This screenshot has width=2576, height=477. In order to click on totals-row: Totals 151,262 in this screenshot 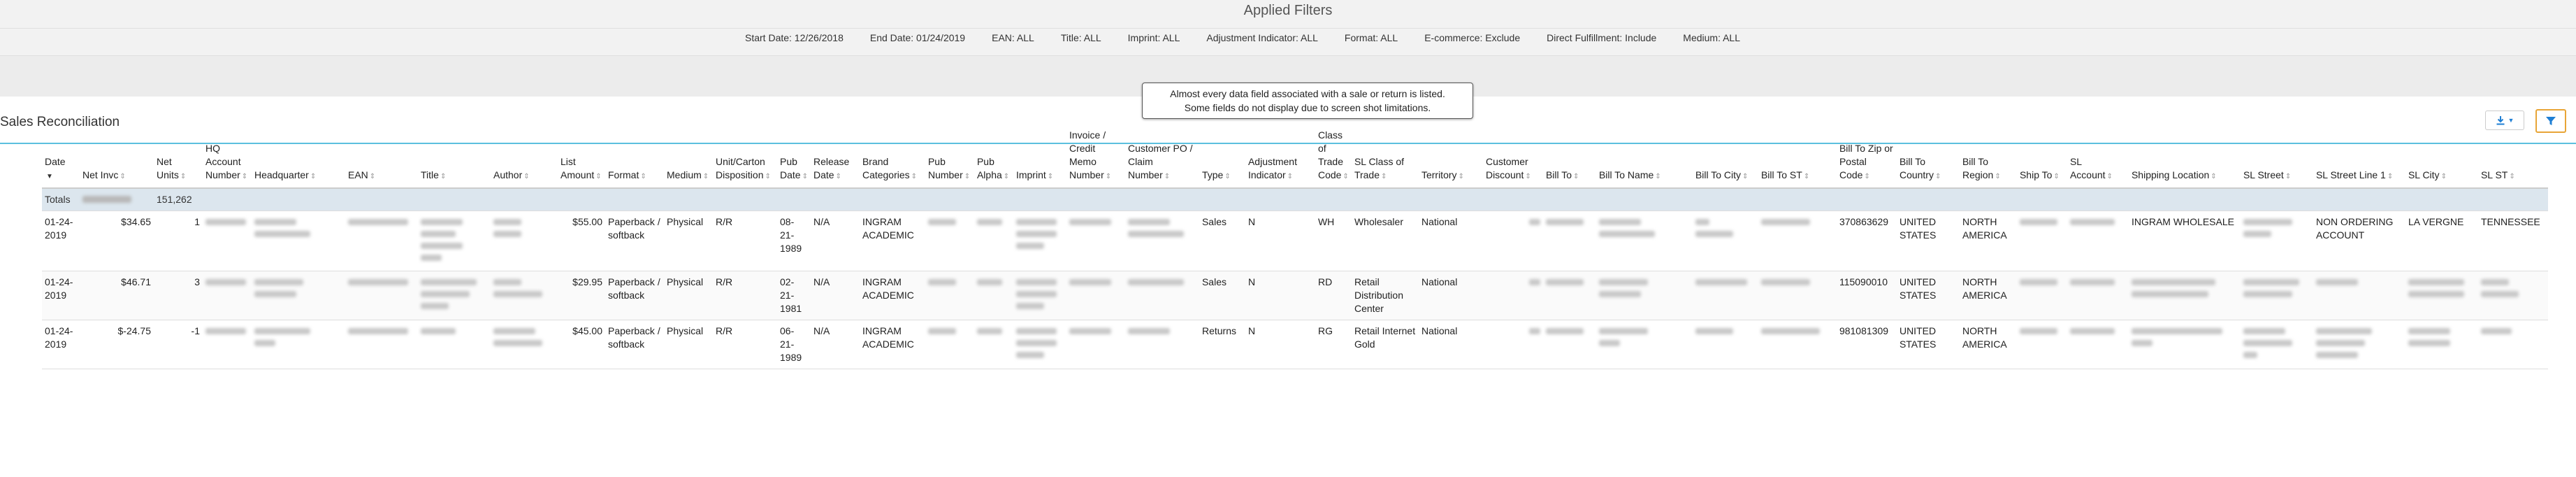, I will do `click(1295, 200)`.